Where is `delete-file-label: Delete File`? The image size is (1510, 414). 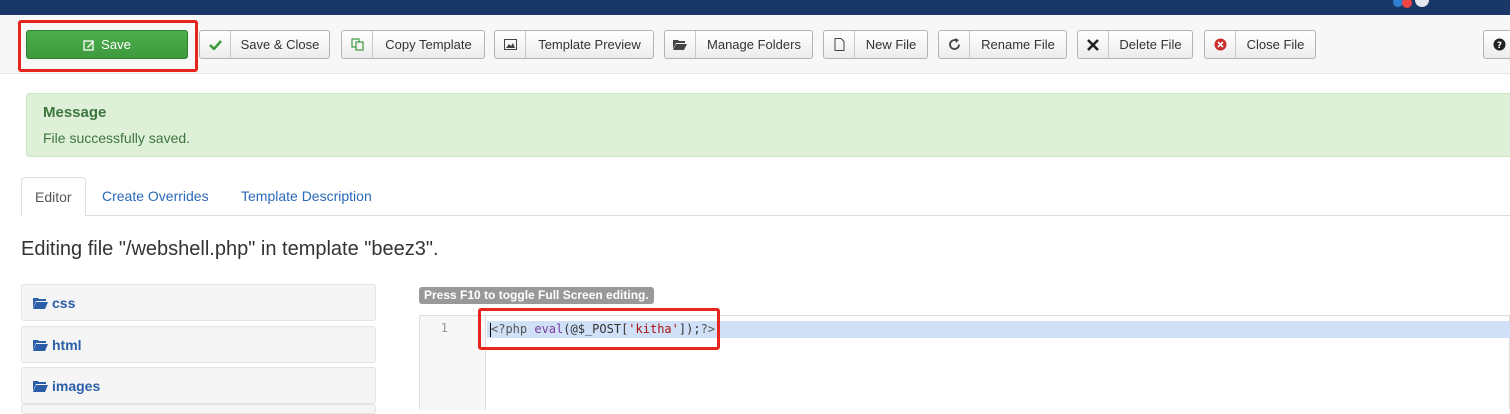
delete-file-label: Delete File is located at coordinates (1150, 44).